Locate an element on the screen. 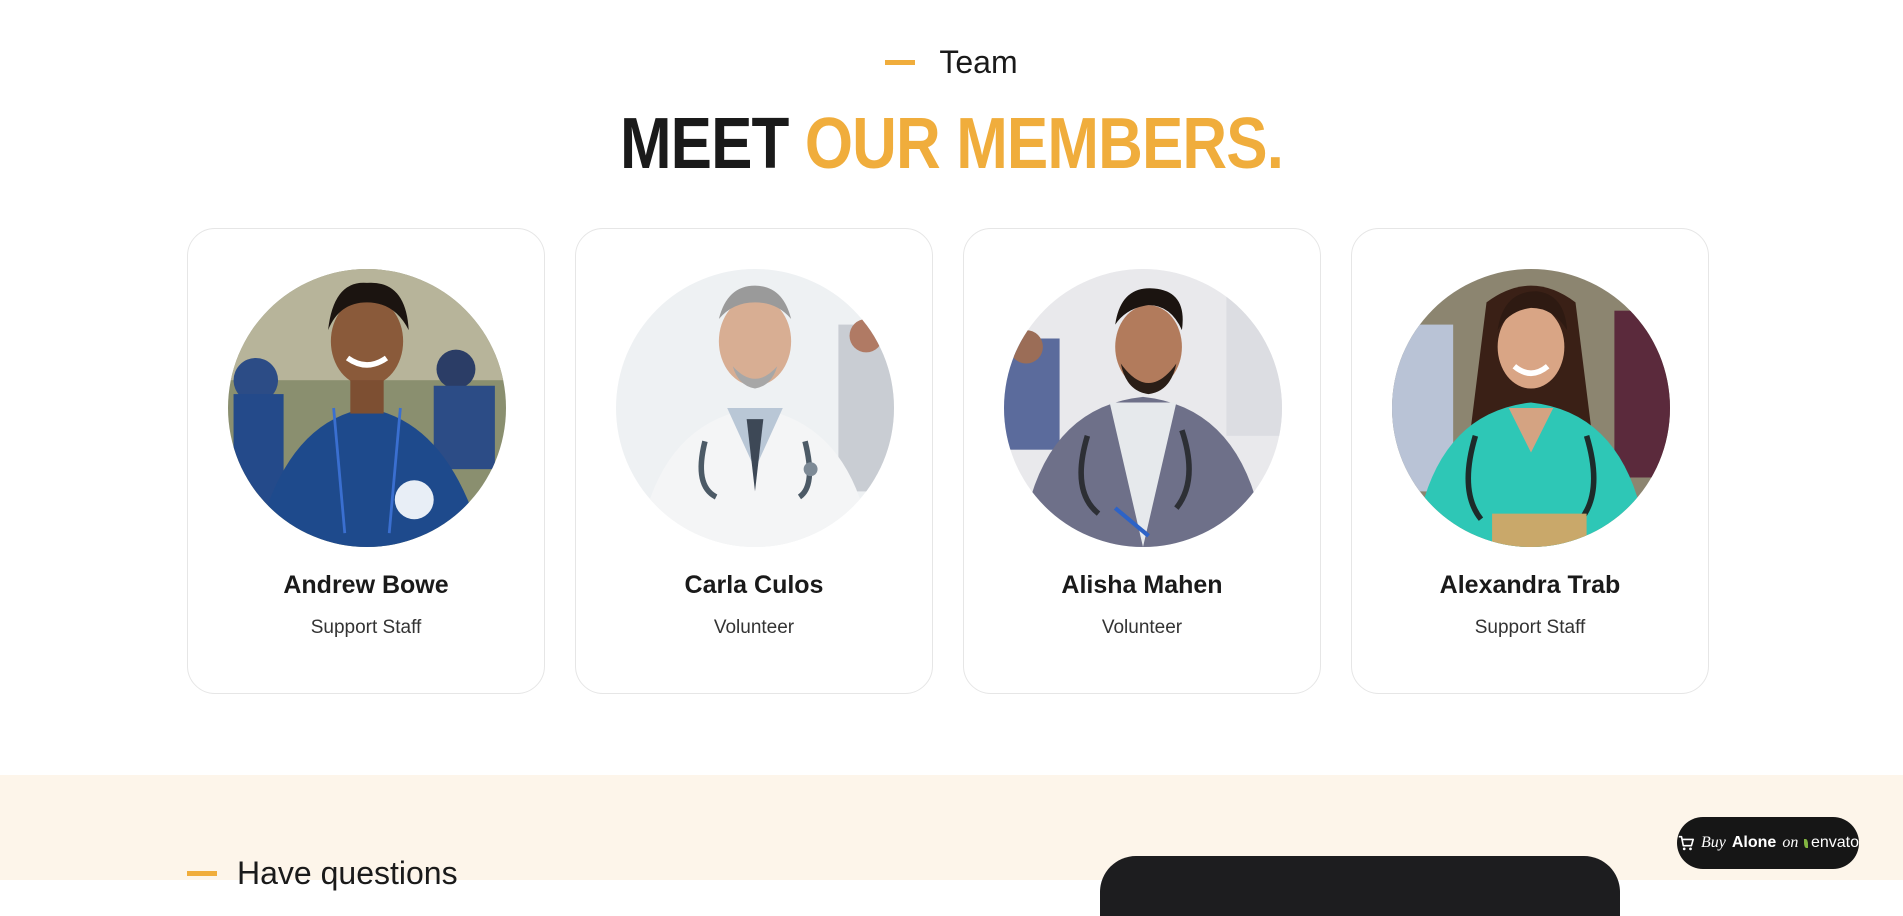  member-name: Alexandra Trab is located at coordinates (1530, 585).